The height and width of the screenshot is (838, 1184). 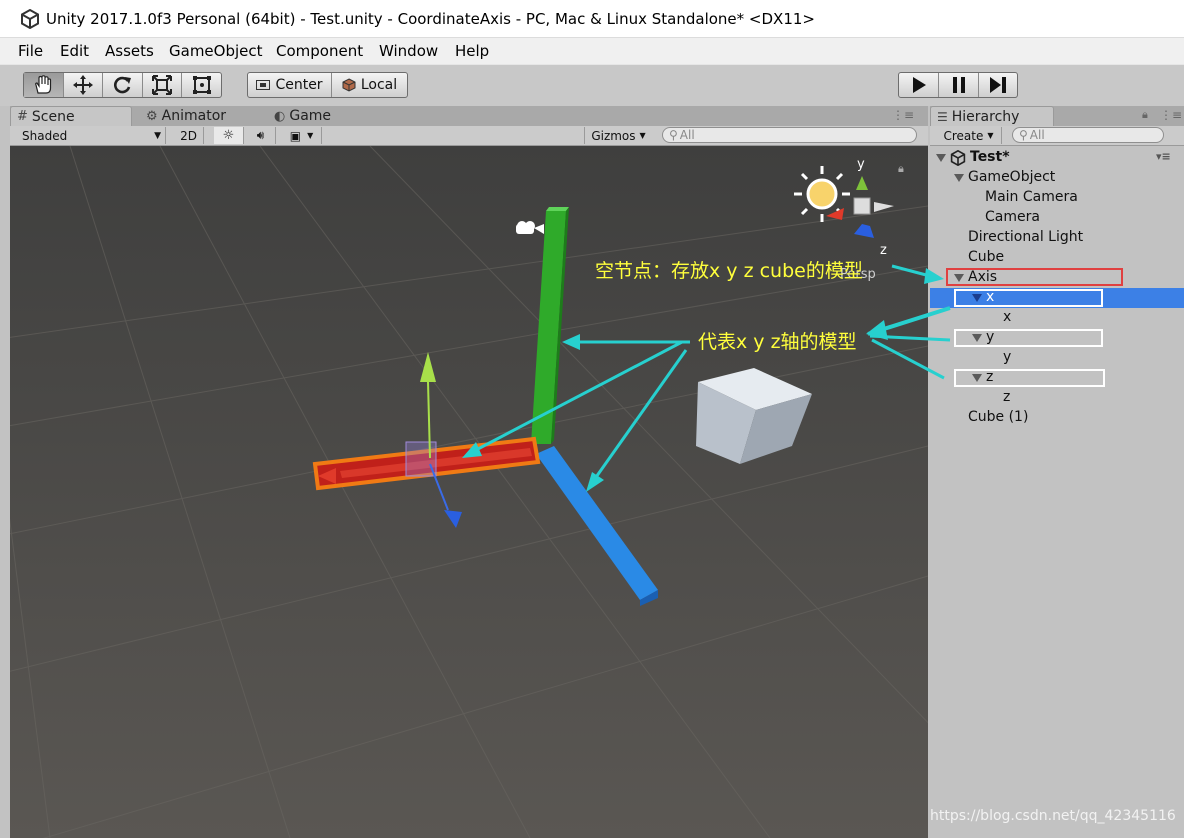 What do you see at coordinates (673, 135) in the screenshot?
I see `search-icon: ⚲` at bounding box center [673, 135].